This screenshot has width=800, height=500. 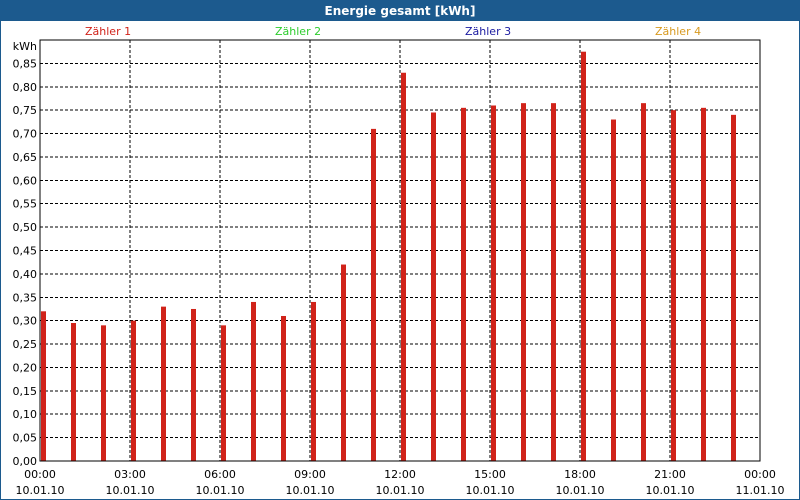 I want to click on y-tick-label: 0,15, so click(x=25, y=391).